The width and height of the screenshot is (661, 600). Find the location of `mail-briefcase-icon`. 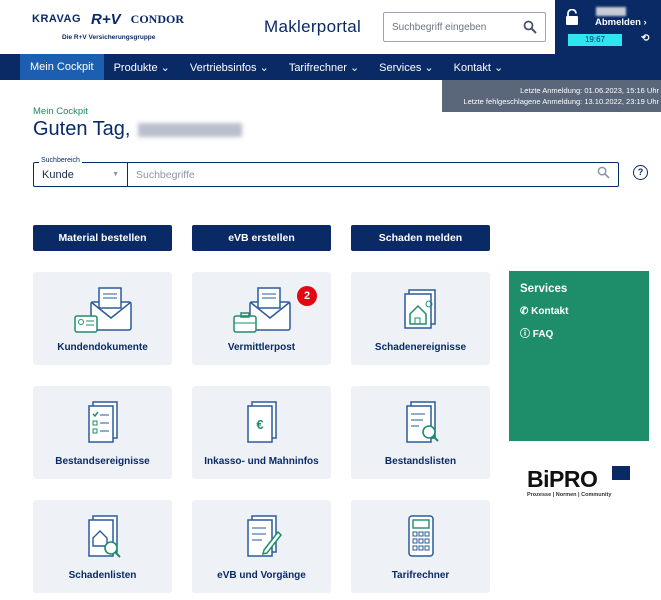

mail-briefcase-icon is located at coordinates (261, 310).